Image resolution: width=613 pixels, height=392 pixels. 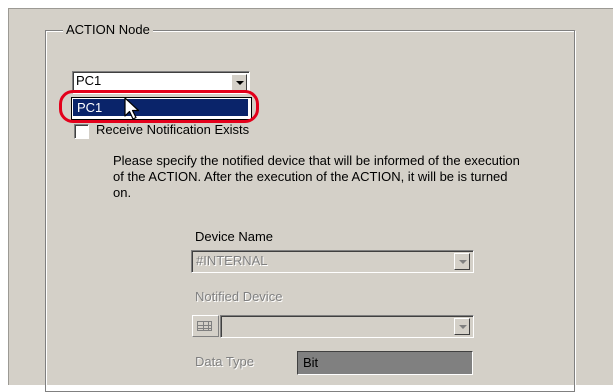 What do you see at coordinates (225, 361) in the screenshot?
I see `data-type-label: Data Type` at bounding box center [225, 361].